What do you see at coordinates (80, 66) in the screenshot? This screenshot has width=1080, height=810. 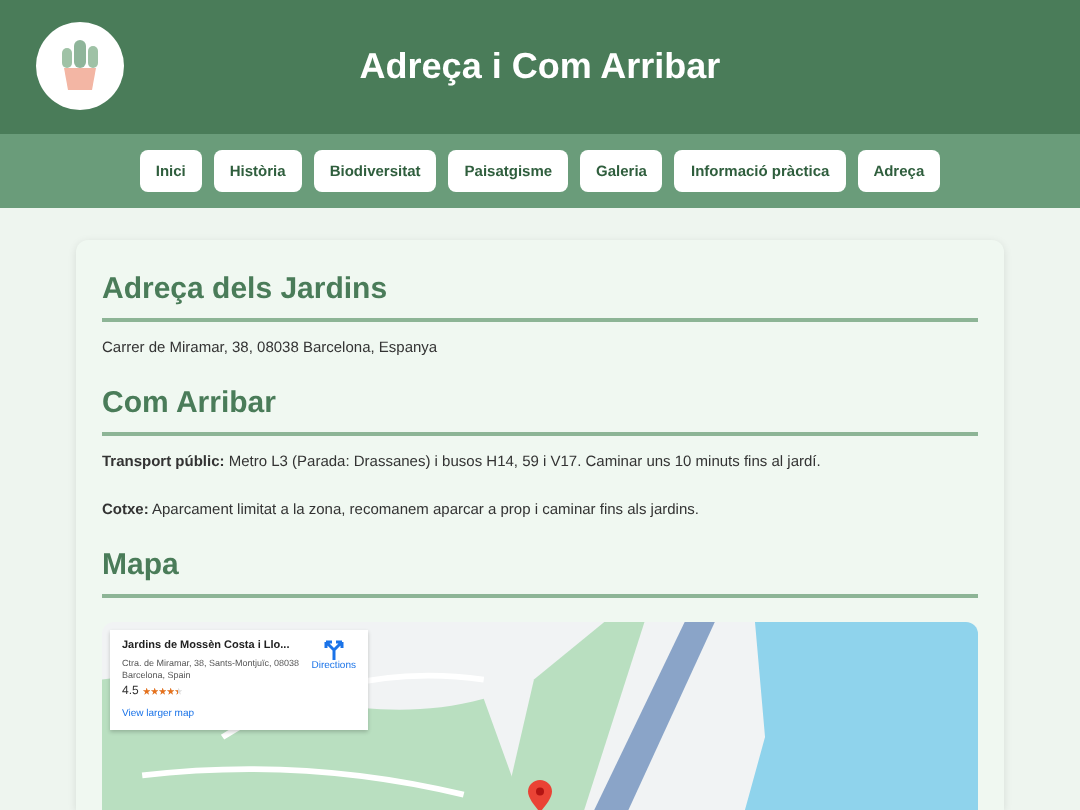 I see `cactus-logo-icon` at bounding box center [80, 66].